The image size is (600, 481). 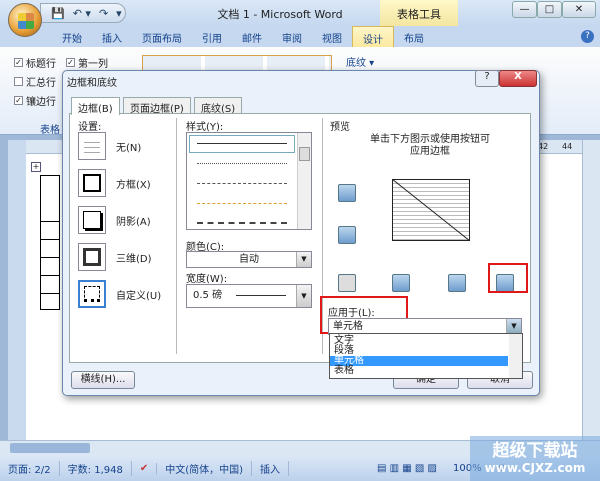 What do you see at coordinates (407, 468) in the screenshot?
I see `view-buttons: ▤ ▥ ▦ ▧ ▨` at bounding box center [407, 468].